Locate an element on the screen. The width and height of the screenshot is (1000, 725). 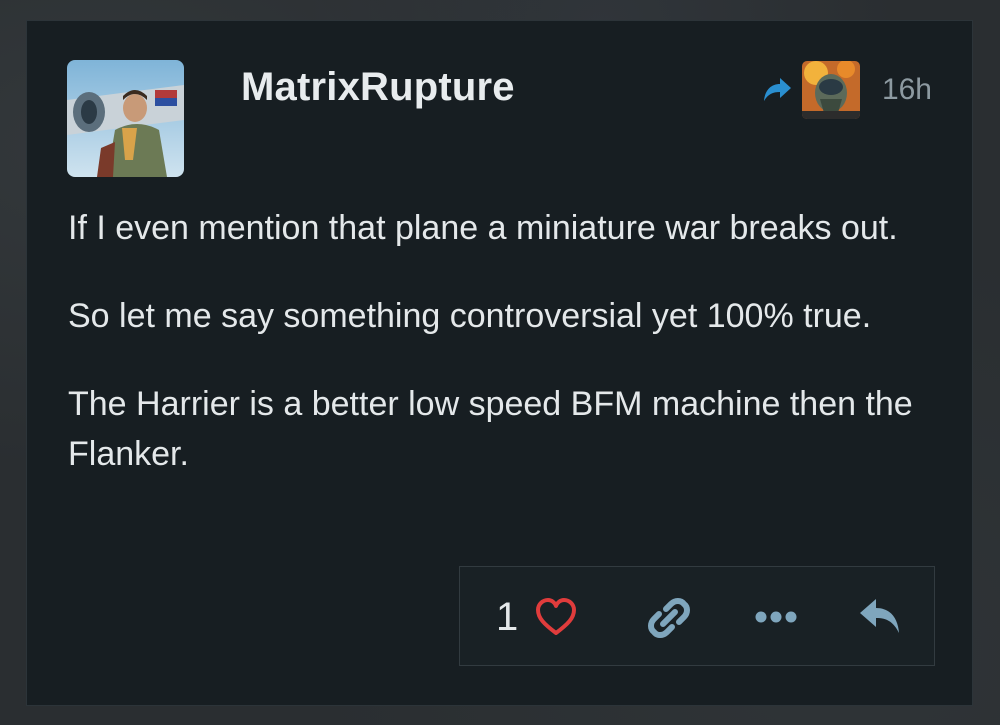
post-actions: 1 is located at coordinates (697, 616).